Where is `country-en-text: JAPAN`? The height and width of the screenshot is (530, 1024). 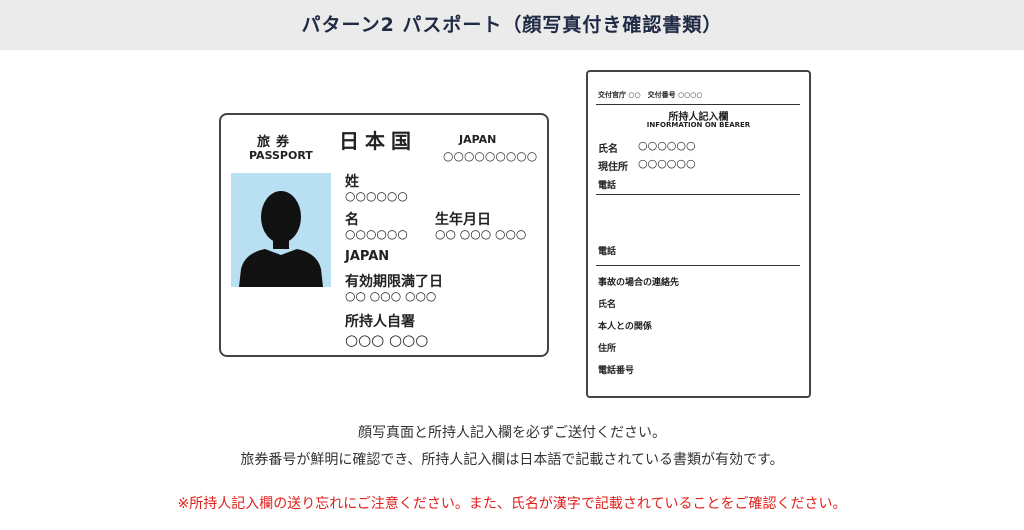
country-en-text: JAPAN is located at coordinates (478, 139).